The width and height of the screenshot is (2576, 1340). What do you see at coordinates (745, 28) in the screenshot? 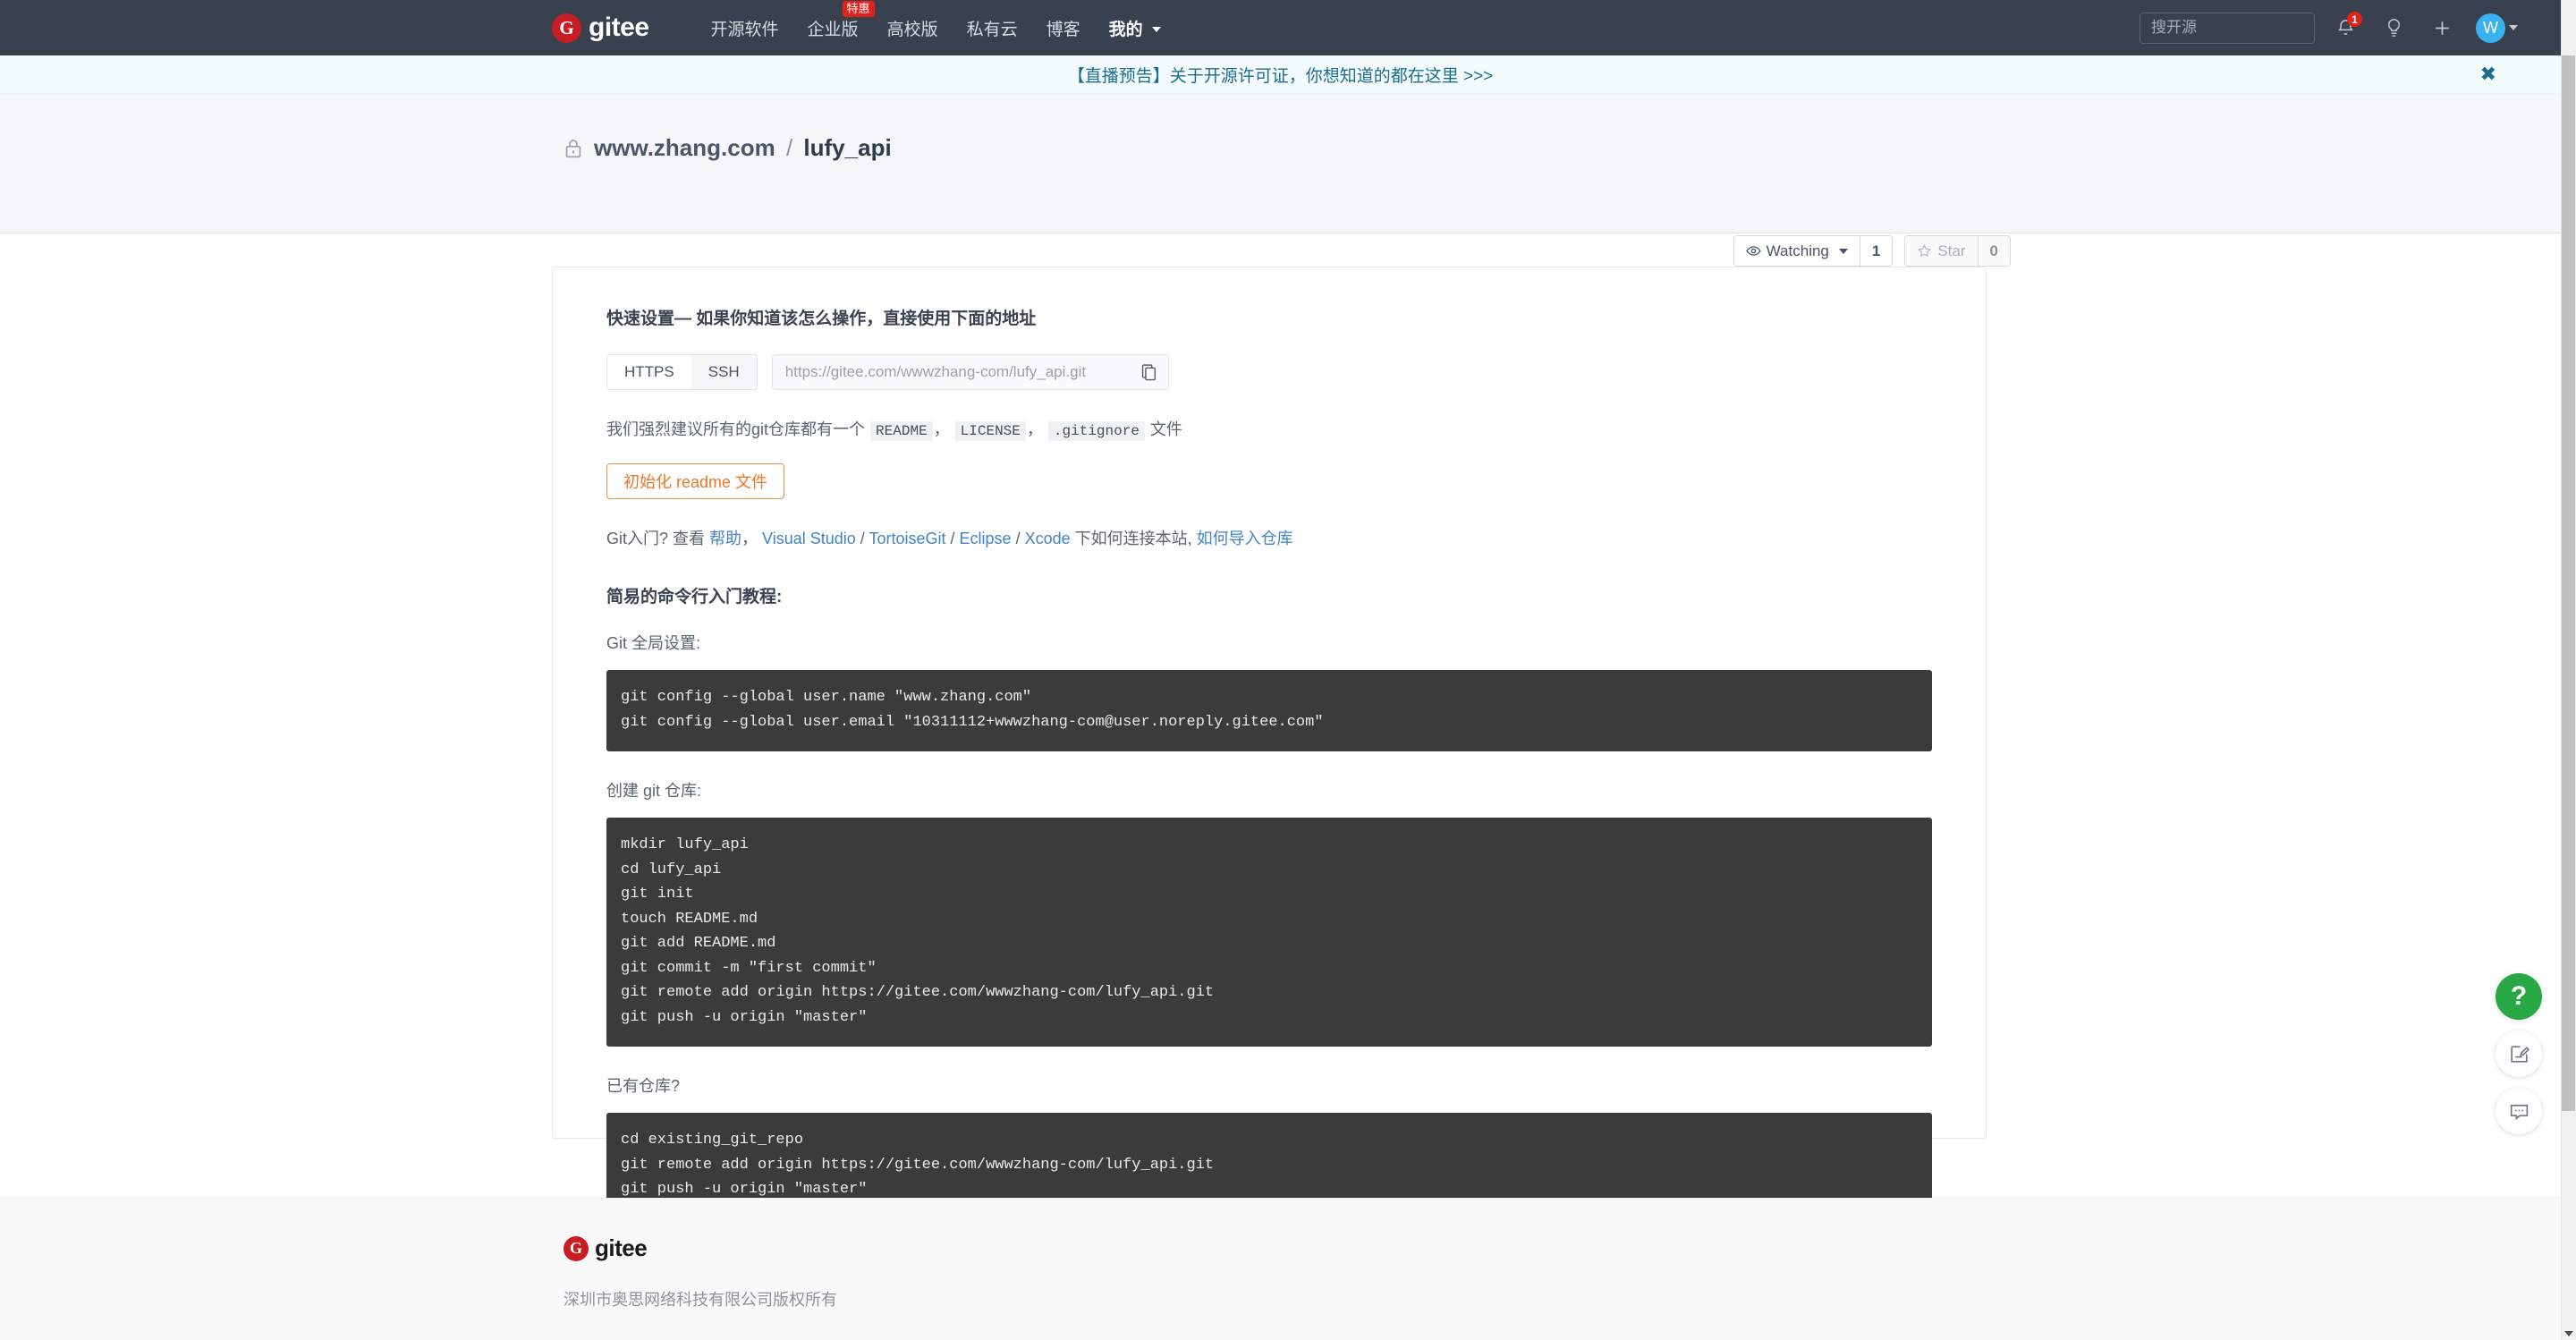
I see `nav-link-opensource: 开源软件` at bounding box center [745, 28].